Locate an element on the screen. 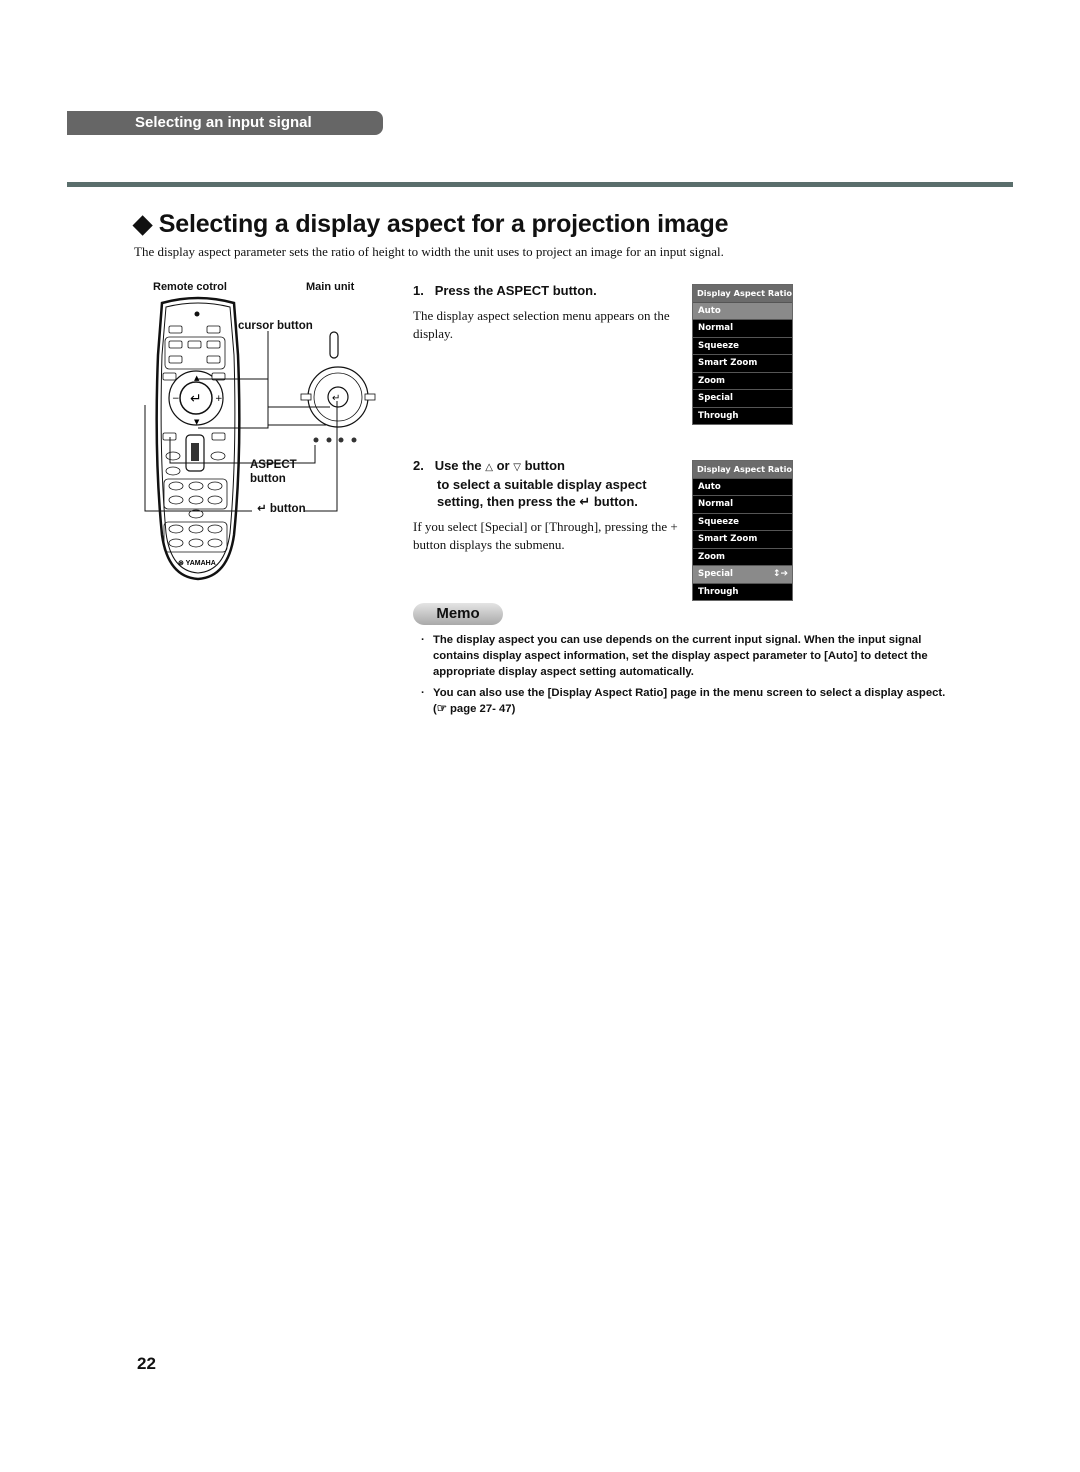  main-unit-illustration: ↵ is located at coordinates (338, 387).